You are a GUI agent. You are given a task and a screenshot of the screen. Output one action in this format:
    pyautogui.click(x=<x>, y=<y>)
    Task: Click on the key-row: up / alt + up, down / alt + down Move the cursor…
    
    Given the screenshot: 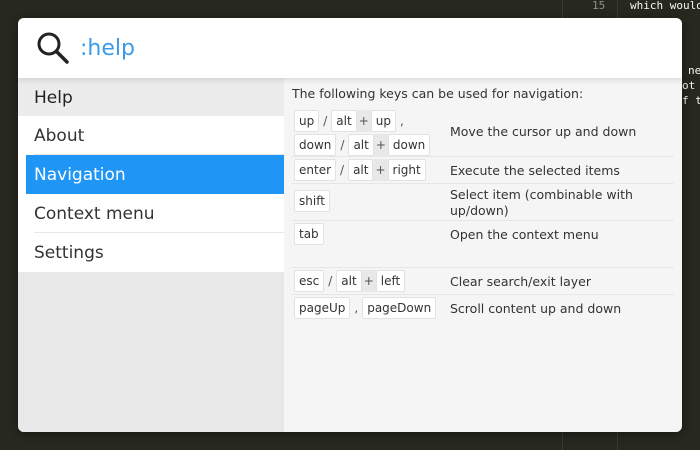 What is the action you would take?
    pyautogui.click(x=483, y=132)
    